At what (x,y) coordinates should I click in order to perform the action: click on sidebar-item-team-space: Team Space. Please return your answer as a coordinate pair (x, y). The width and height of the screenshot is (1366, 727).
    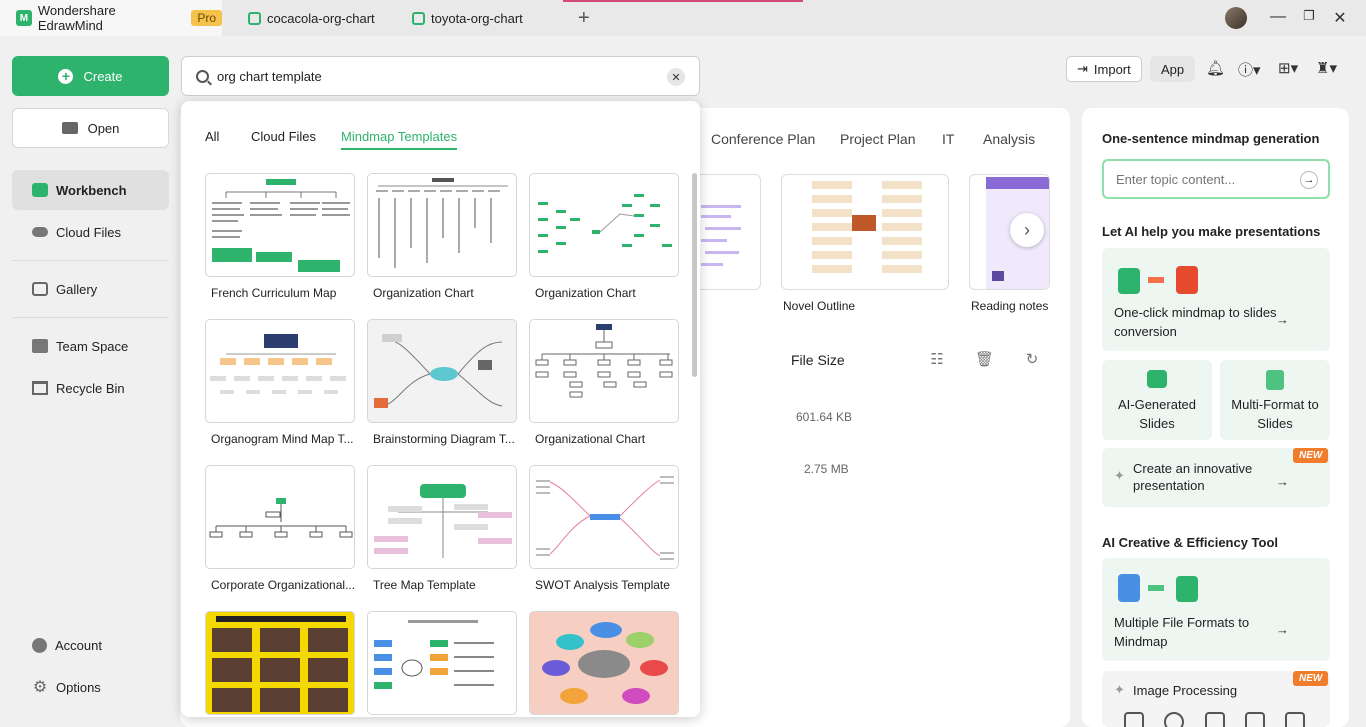
    Looking at the image, I should click on (90, 346).